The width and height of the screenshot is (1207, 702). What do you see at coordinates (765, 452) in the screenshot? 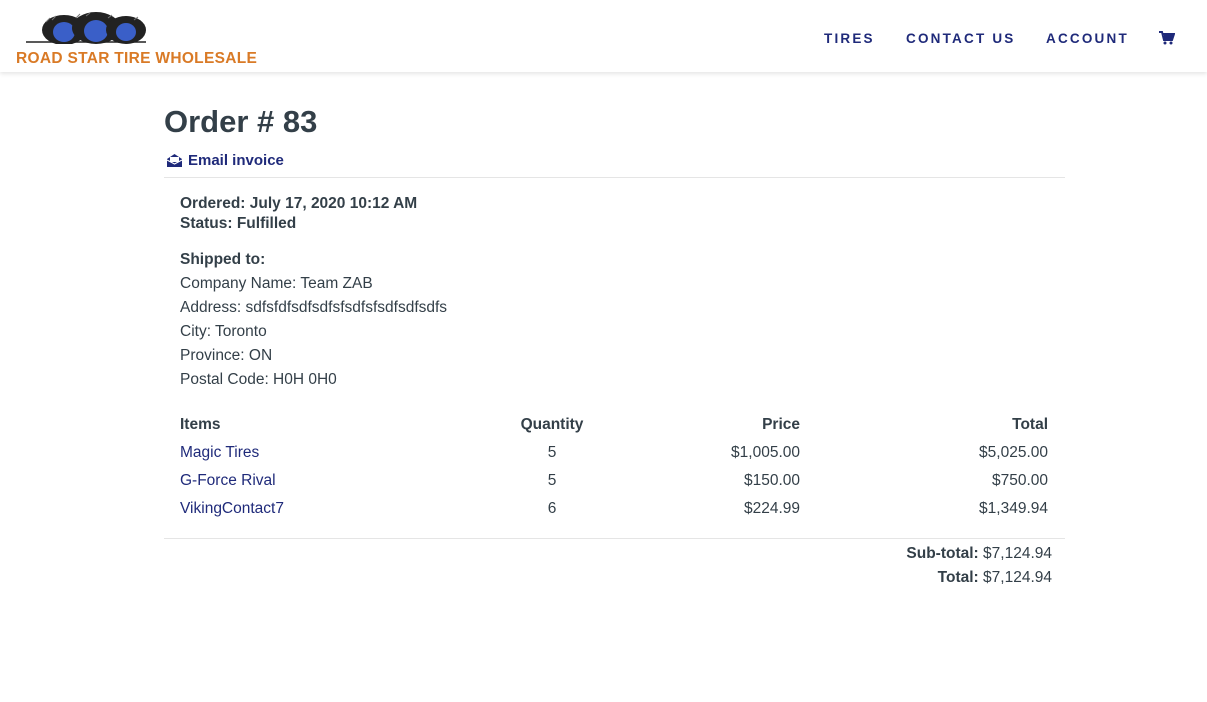
I see `item-price: $1,005.00` at bounding box center [765, 452].